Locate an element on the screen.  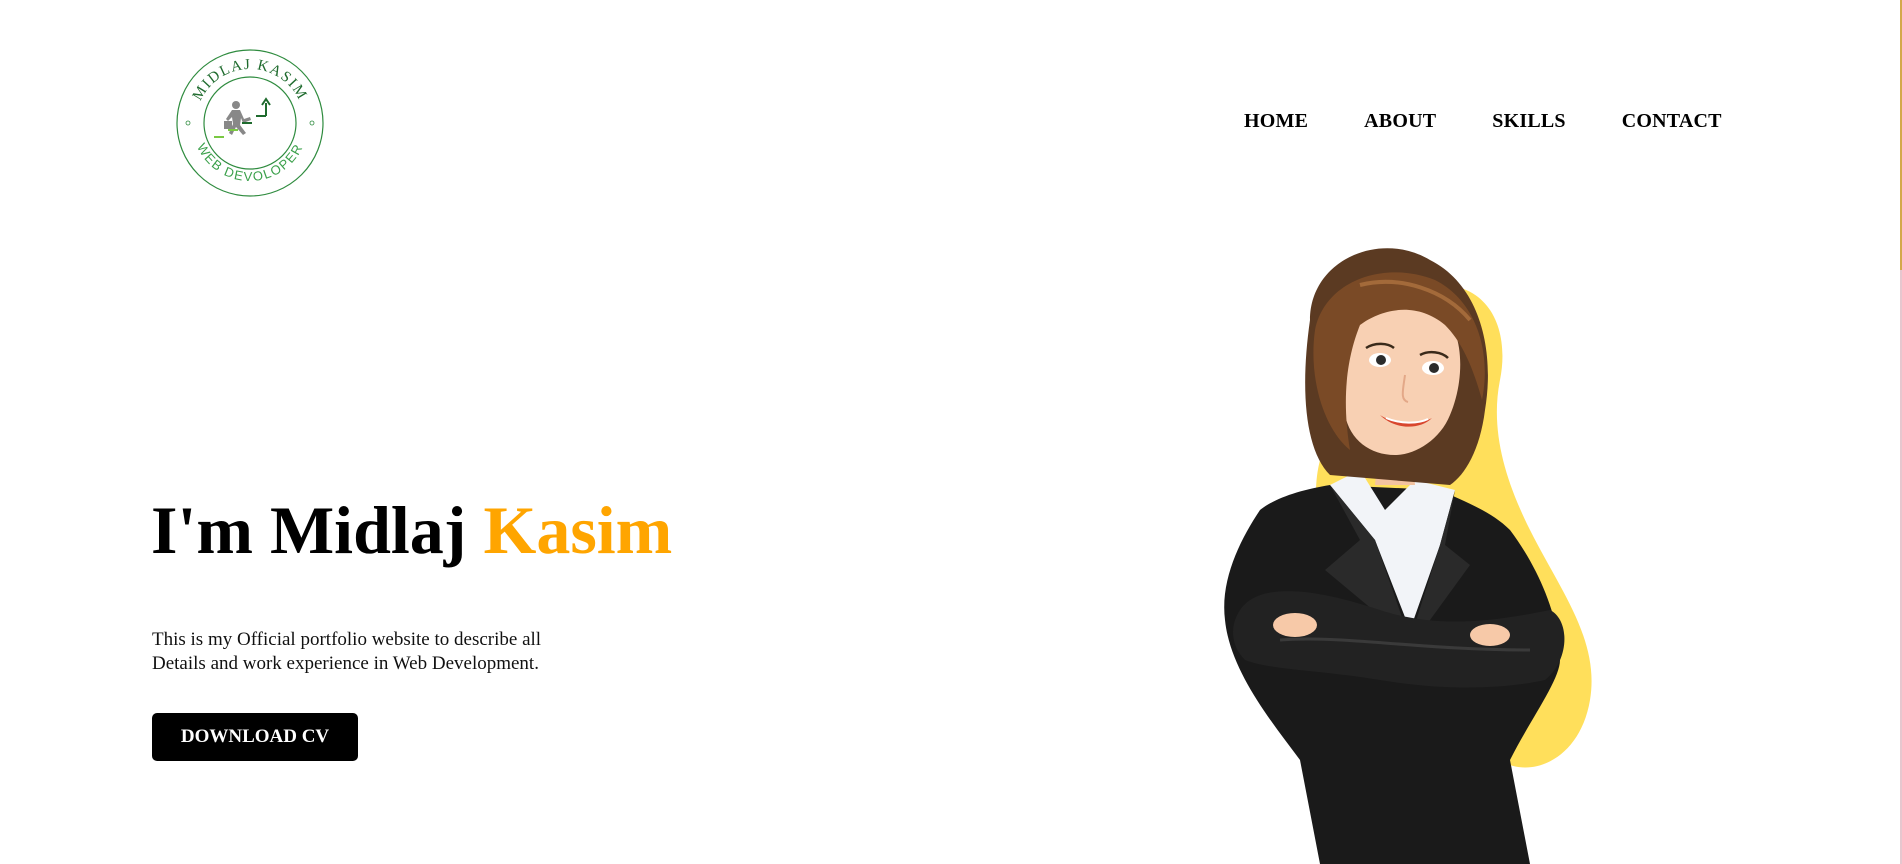
nav-home: HOME is located at coordinates (1276, 121).